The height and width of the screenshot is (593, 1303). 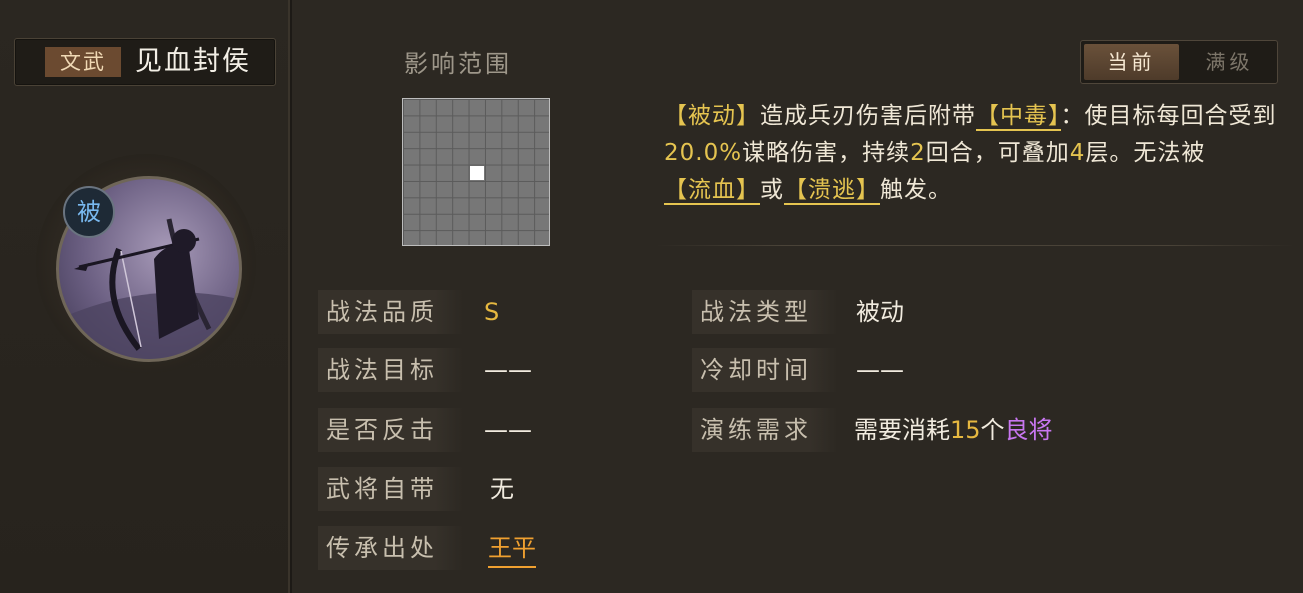 What do you see at coordinates (391, 312) in the screenshot?
I see `quality-label: 战法品质` at bounding box center [391, 312].